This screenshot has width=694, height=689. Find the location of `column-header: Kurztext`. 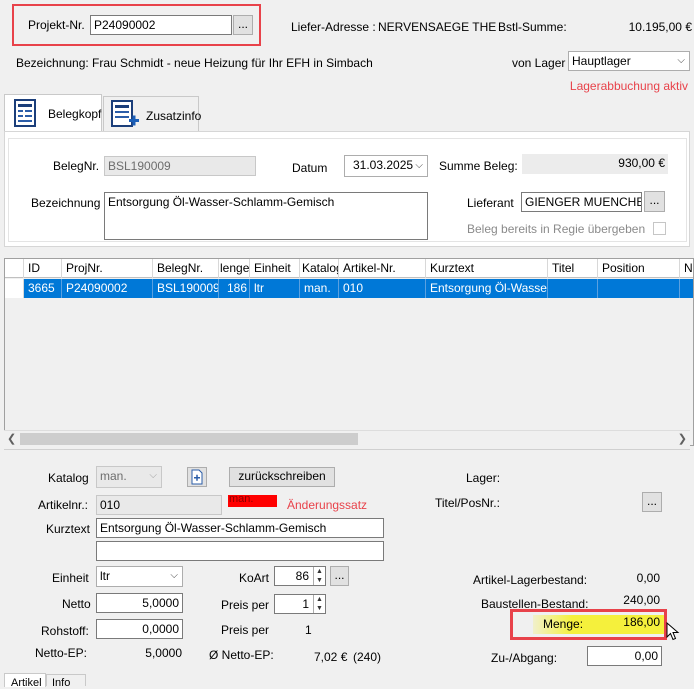

column-header: Kurztext is located at coordinates (487, 268).